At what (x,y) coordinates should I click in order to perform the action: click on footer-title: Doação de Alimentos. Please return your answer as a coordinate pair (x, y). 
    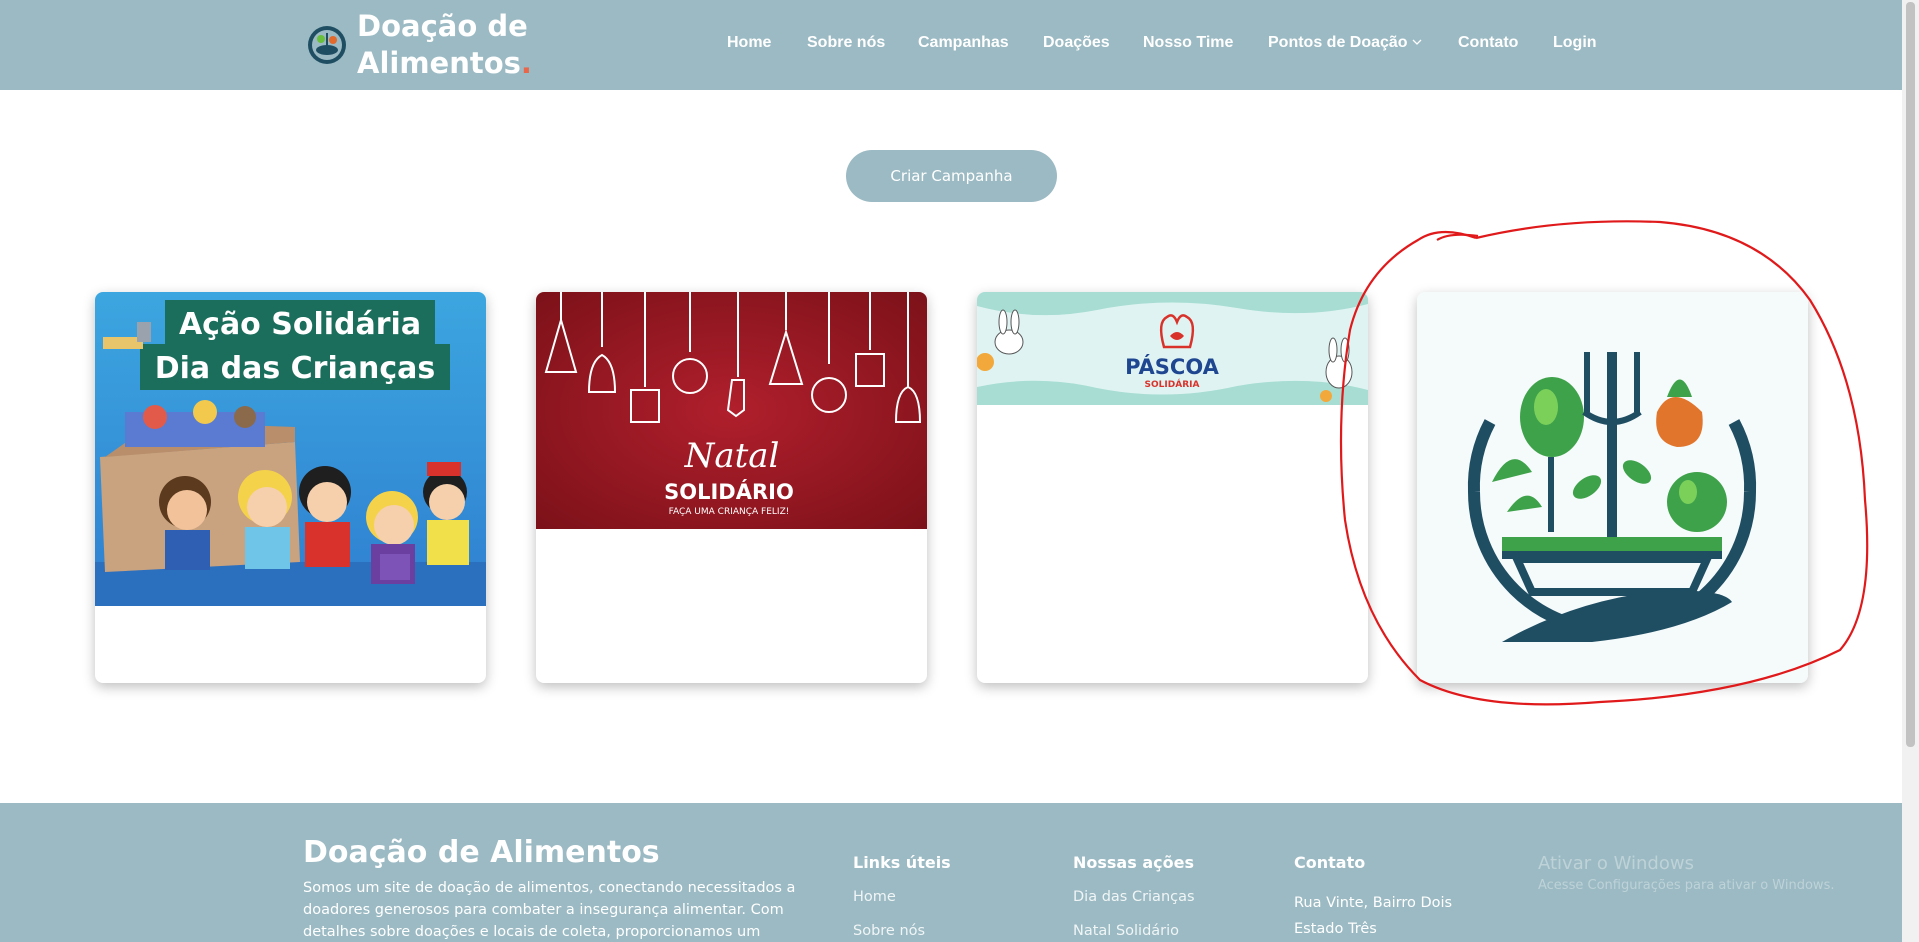
    Looking at the image, I should click on (481, 852).